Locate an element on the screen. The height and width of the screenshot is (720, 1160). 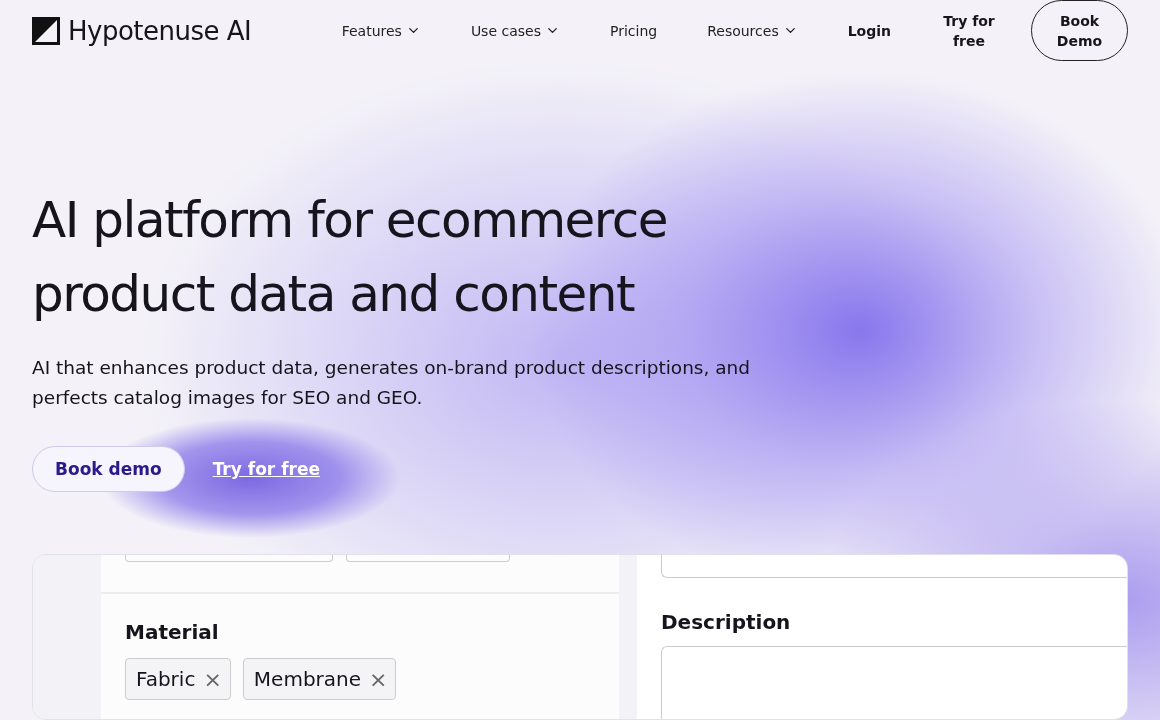
hero-title: AI platform for ecommerce product data and content is located at coordinates (350, 257).